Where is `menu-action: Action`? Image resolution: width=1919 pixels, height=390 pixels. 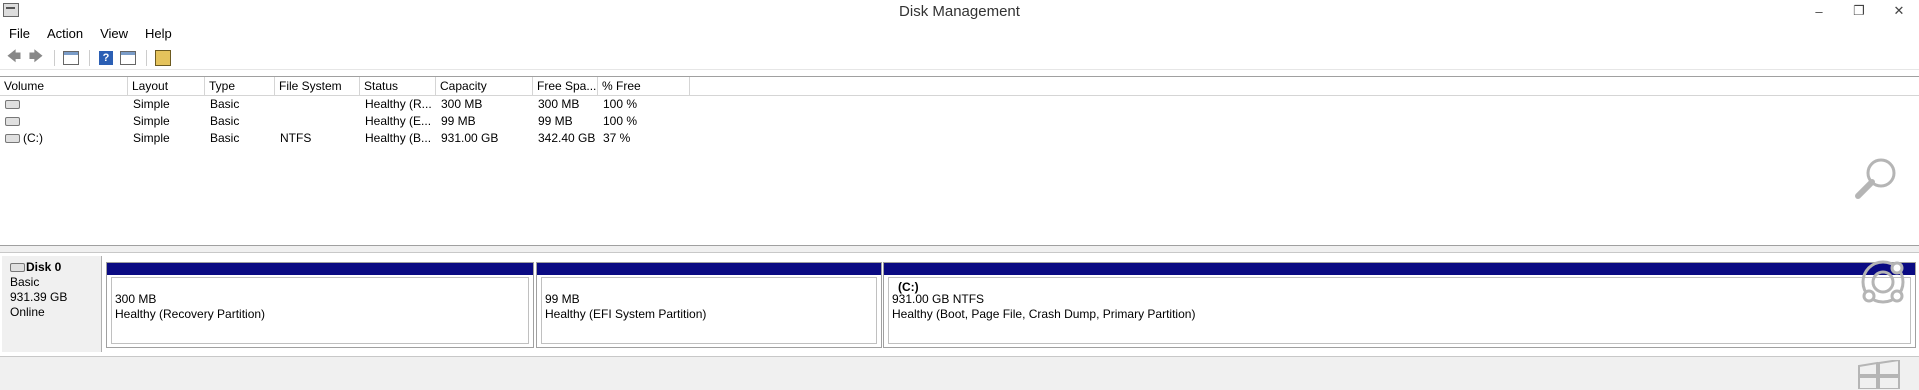
menu-action: Action is located at coordinates (64, 34).